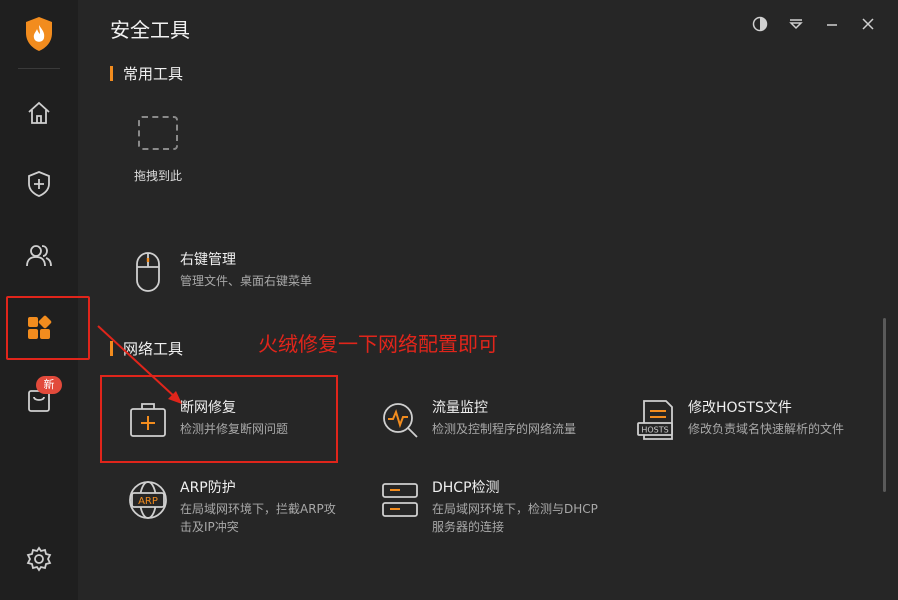 The image size is (898, 600). Describe the element at coordinates (515, 509) in the screenshot. I see `tool-desc-line-1: 在局域网环境下，检测与DHCP` at that location.